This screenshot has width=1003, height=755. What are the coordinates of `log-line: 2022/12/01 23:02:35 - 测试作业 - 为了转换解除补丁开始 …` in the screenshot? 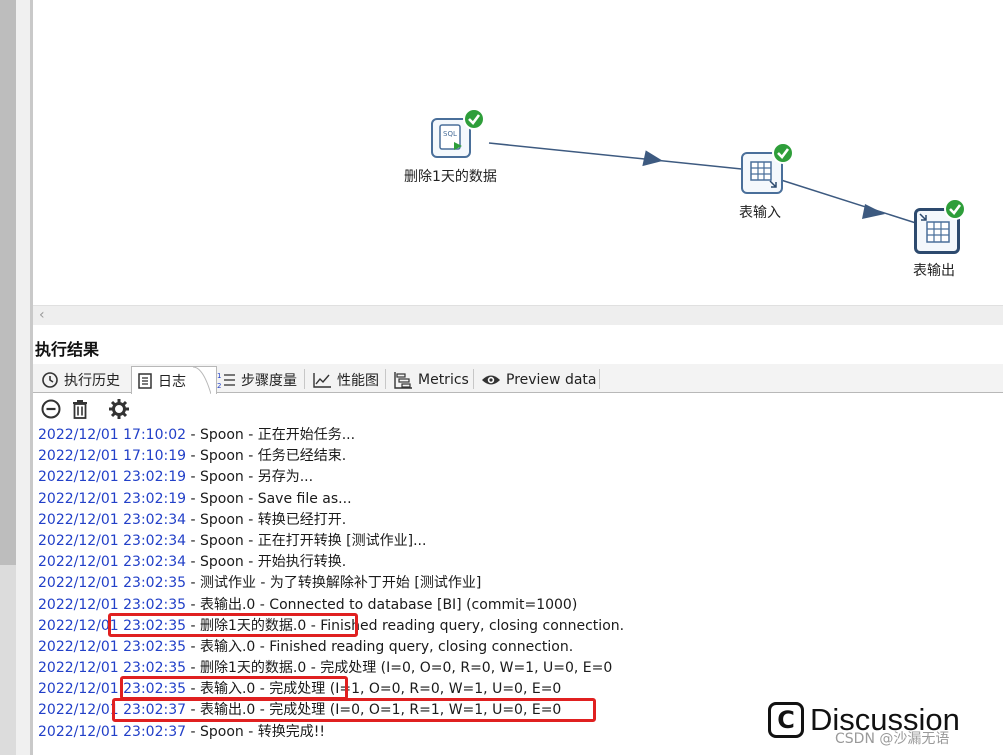 It's located at (508, 583).